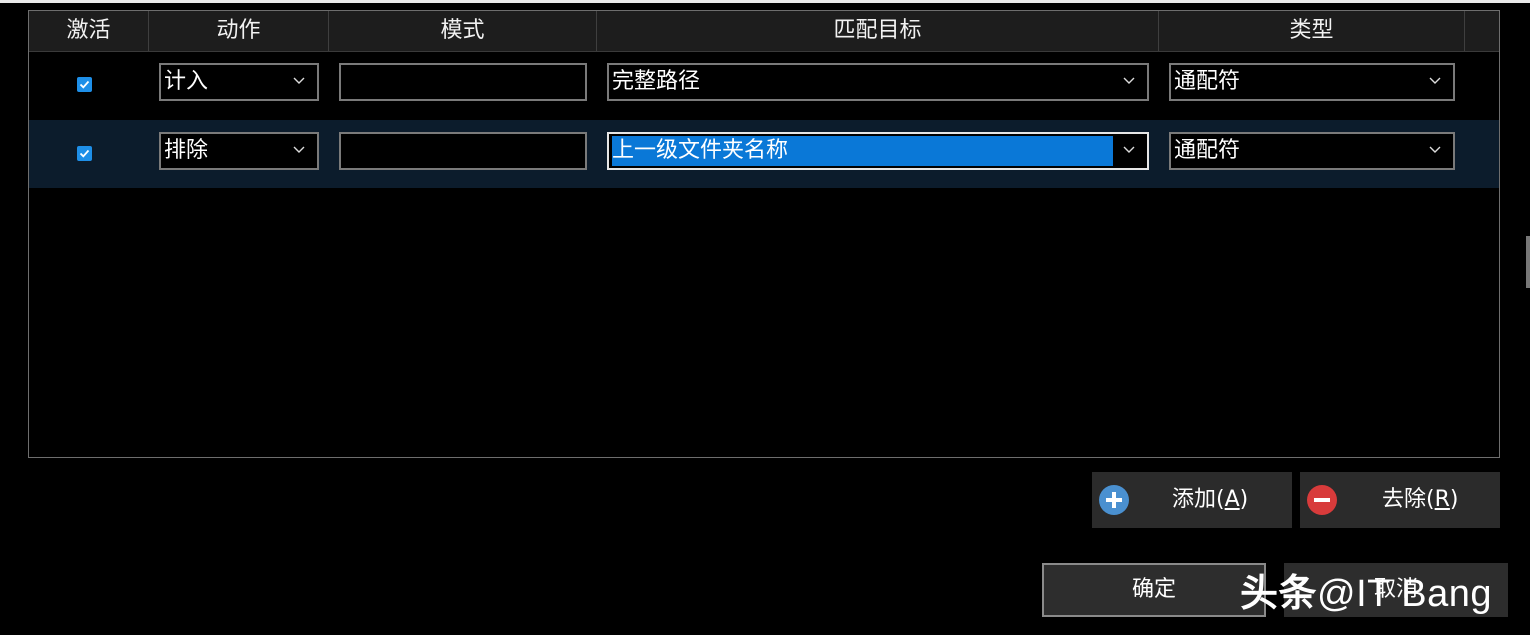 The width and height of the screenshot is (1530, 635). What do you see at coordinates (239, 151) in the screenshot?
I see `action-dropdown: 排除` at bounding box center [239, 151].